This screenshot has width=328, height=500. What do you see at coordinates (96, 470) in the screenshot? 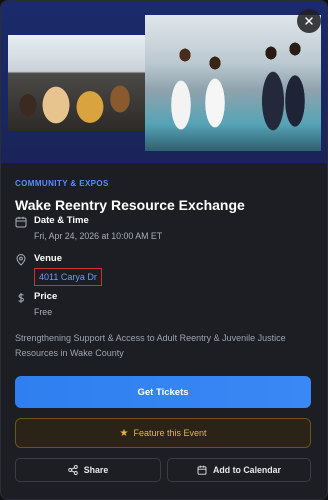
I see `share-label: Share` at bounding box center [96, 470].